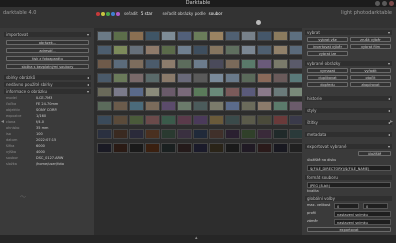 This screenshot has height=243, width=396. Describe the element at coordinates (346, 206) in the screenshot. I see `max-width-input: 0` at that location.